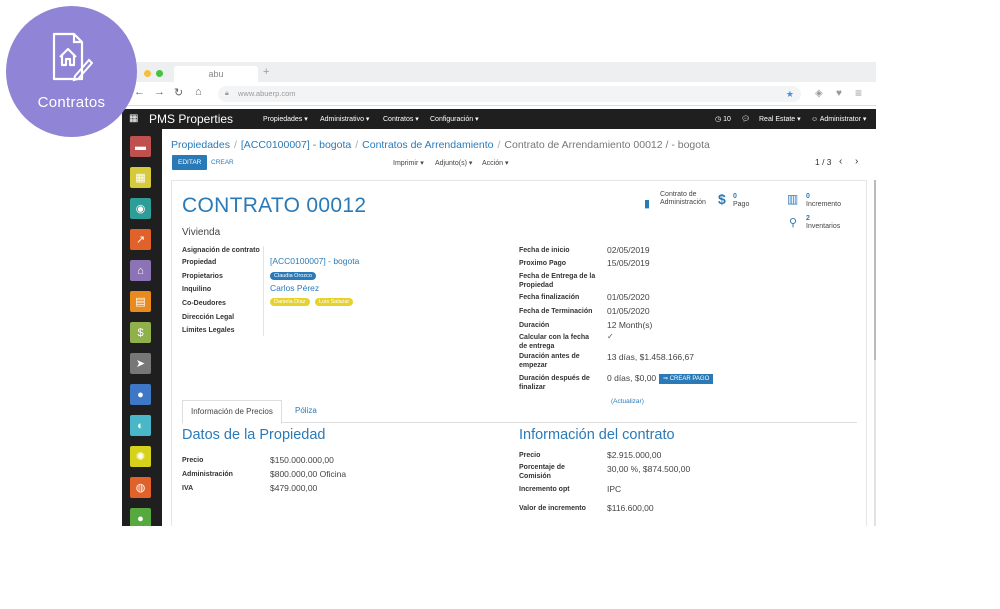  I want to click on sun-icon: ✺, so click(140, 456).